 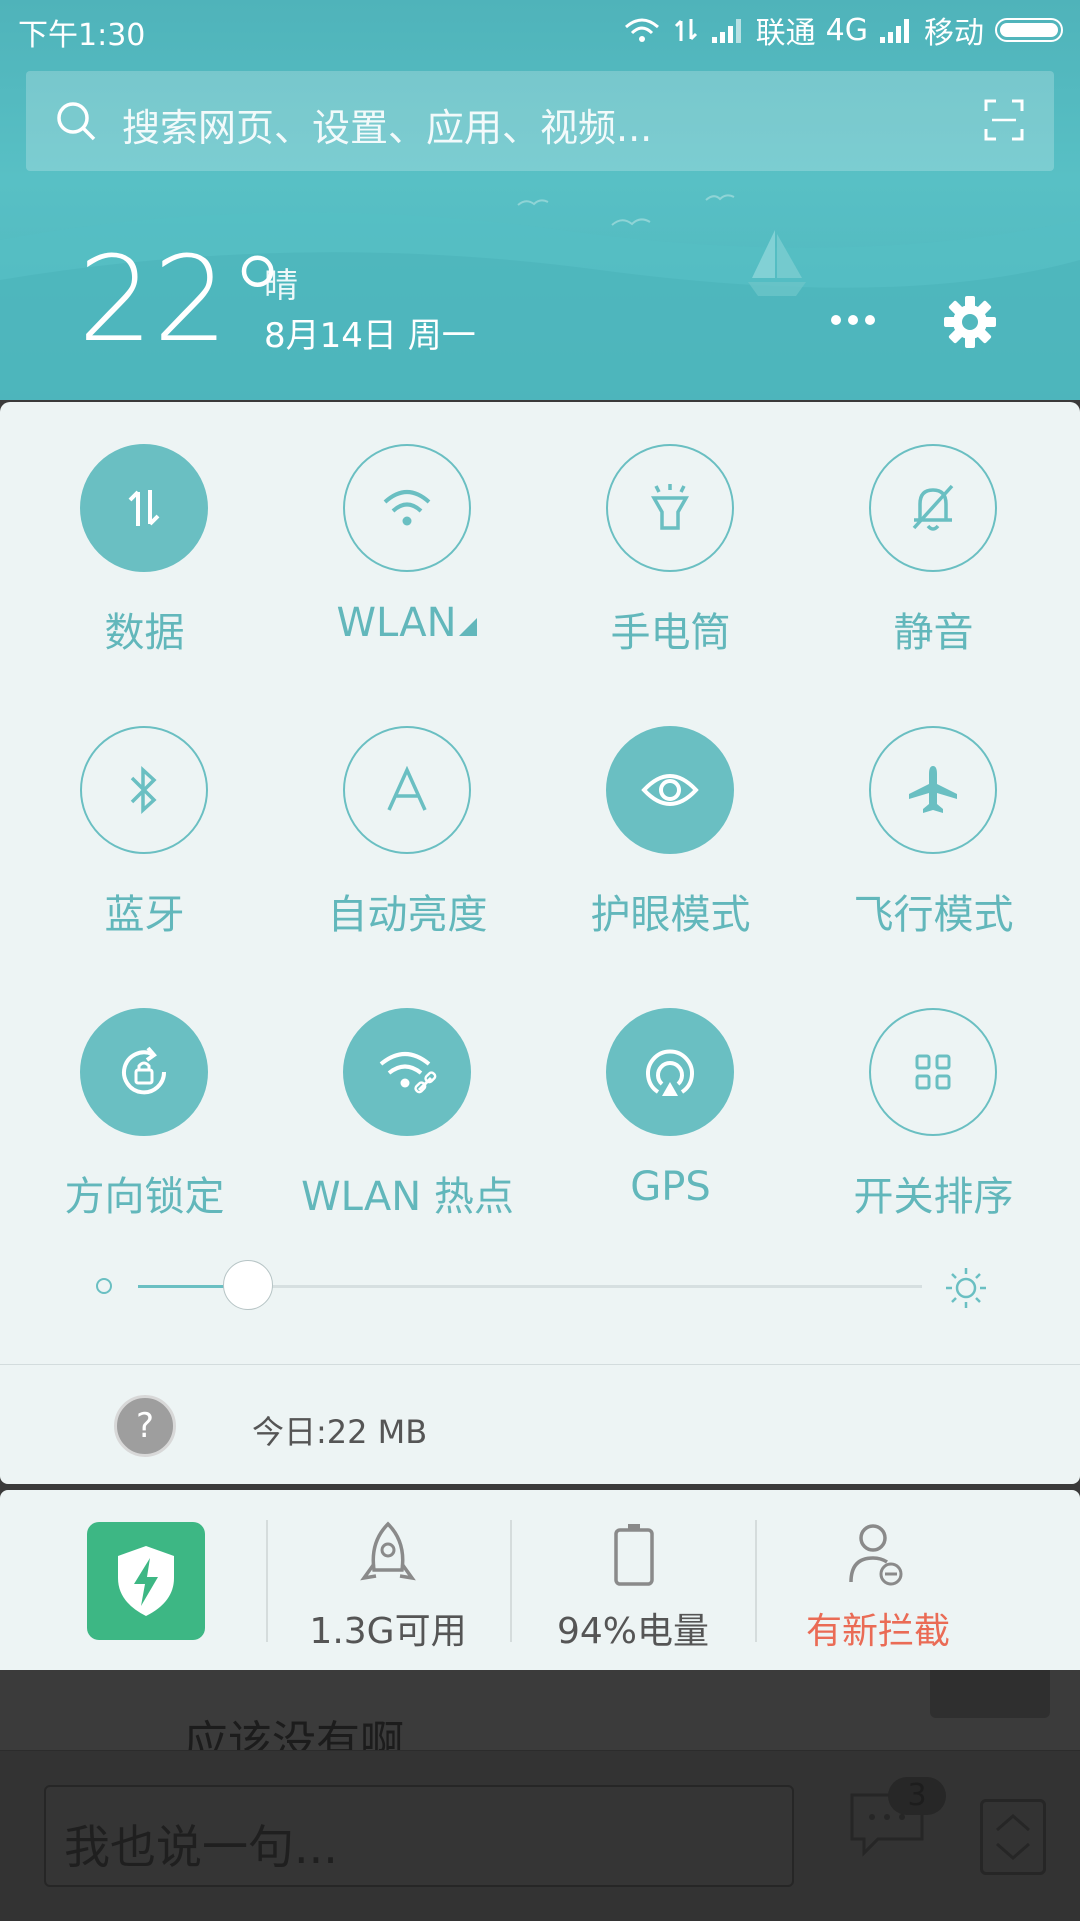 What do you see at coordinates (853, 320) in the screenshot?
I see `more-icon` at bounding box center [853, 320].